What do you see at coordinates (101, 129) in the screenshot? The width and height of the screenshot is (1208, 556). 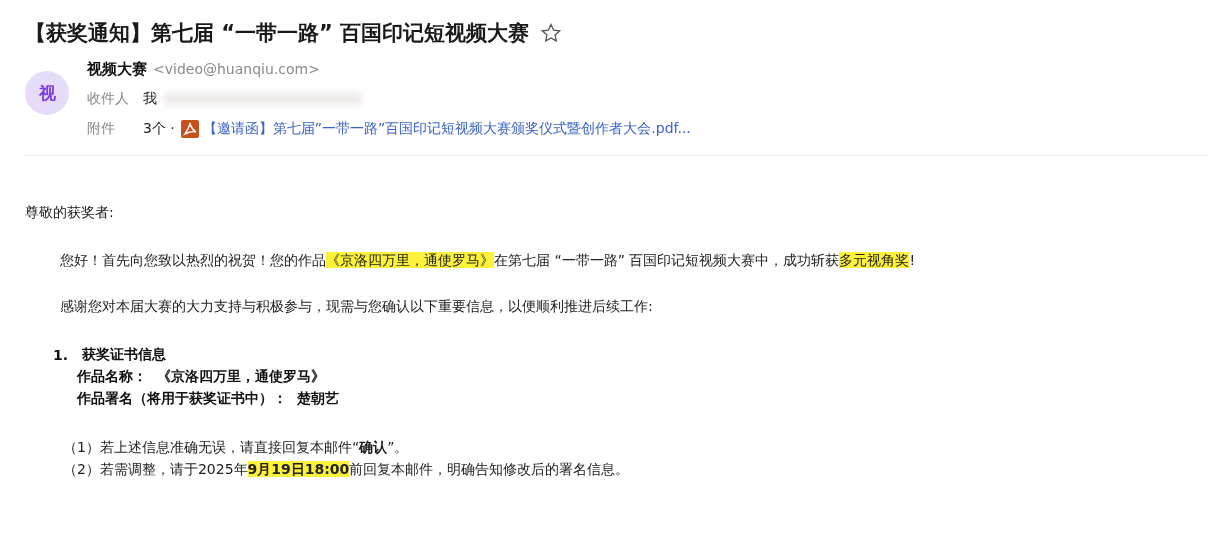 I see `attachments-label: 附件` at bounding box center [101, 129].